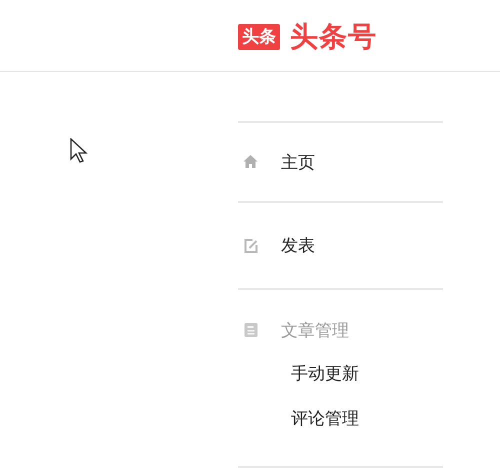 The height and width of the screenshot is (468, 500). What do you see at coordinates (251, 162) in the screenshot?
I see `home-icon` at bounding box center [251, 162].